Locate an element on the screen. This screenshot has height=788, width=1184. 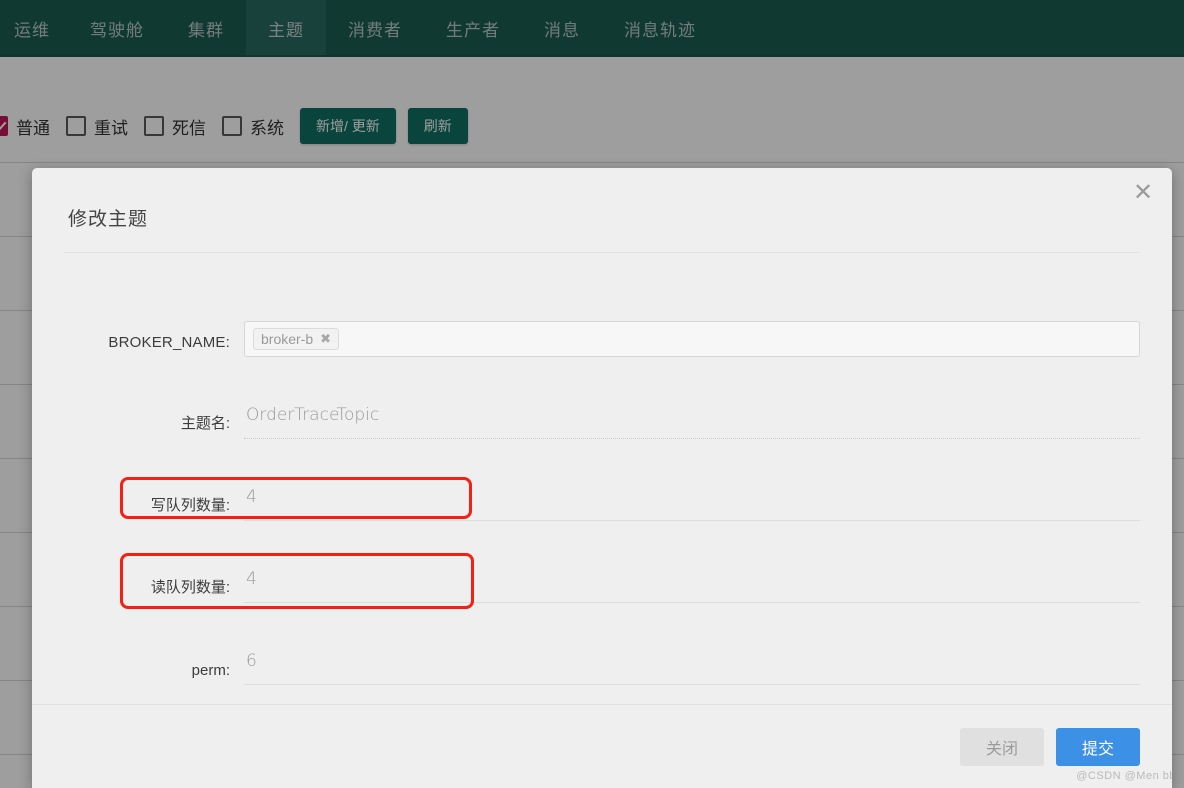
label-write-queue-num: 写队列数量: is located at coordinates (190, 505).